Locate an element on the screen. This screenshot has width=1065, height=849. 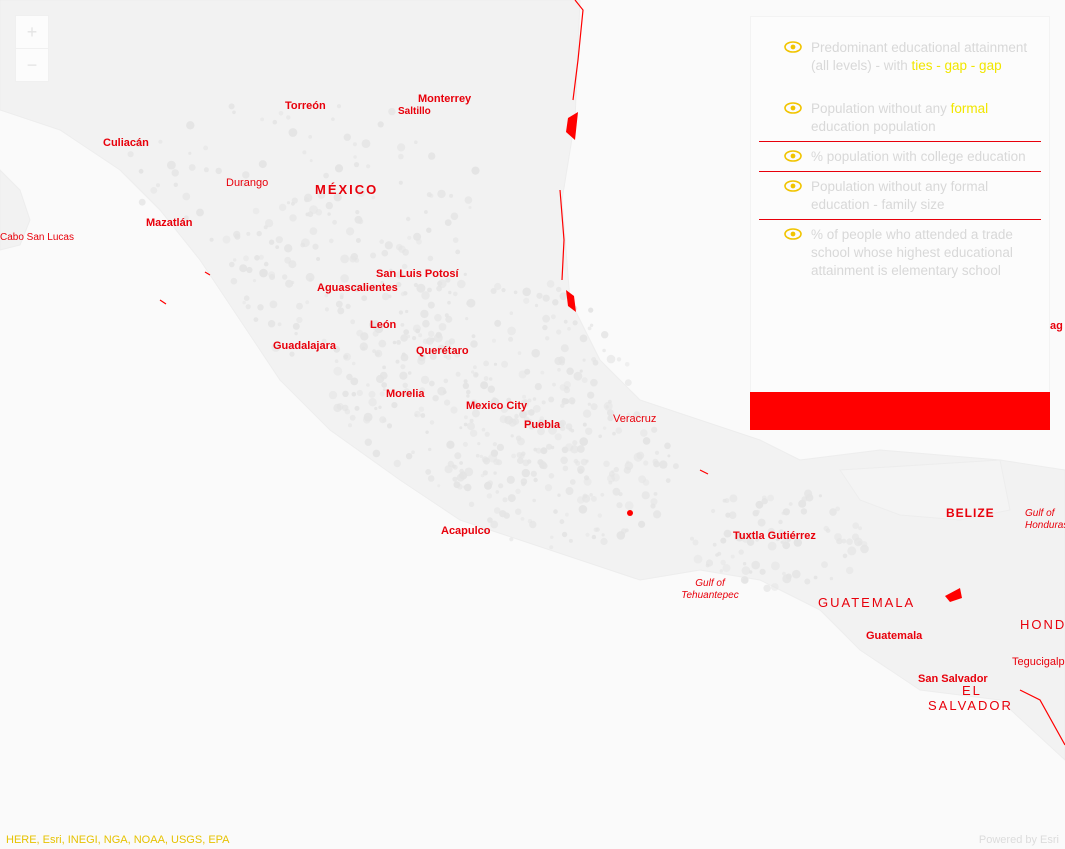
label-mazatlan: Mazatlán is located at coordinates (169, 223).